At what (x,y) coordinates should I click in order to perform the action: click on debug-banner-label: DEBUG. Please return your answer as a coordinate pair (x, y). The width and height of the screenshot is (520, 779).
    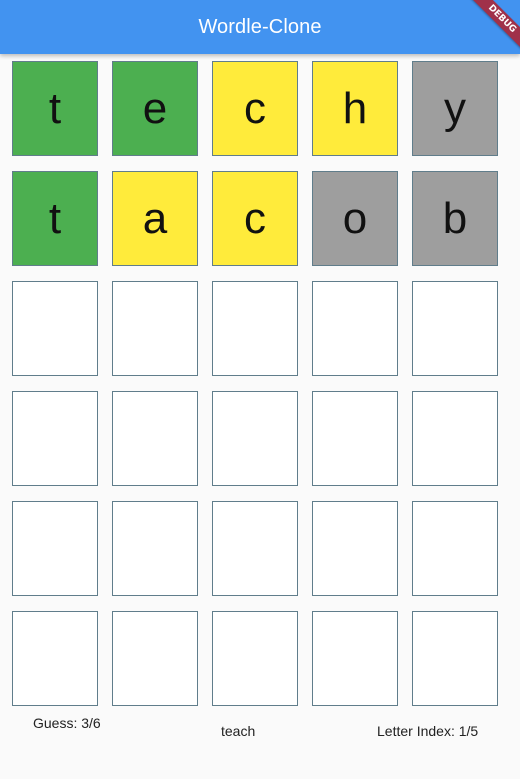
    Looking at the image, I should click on (494, 26).